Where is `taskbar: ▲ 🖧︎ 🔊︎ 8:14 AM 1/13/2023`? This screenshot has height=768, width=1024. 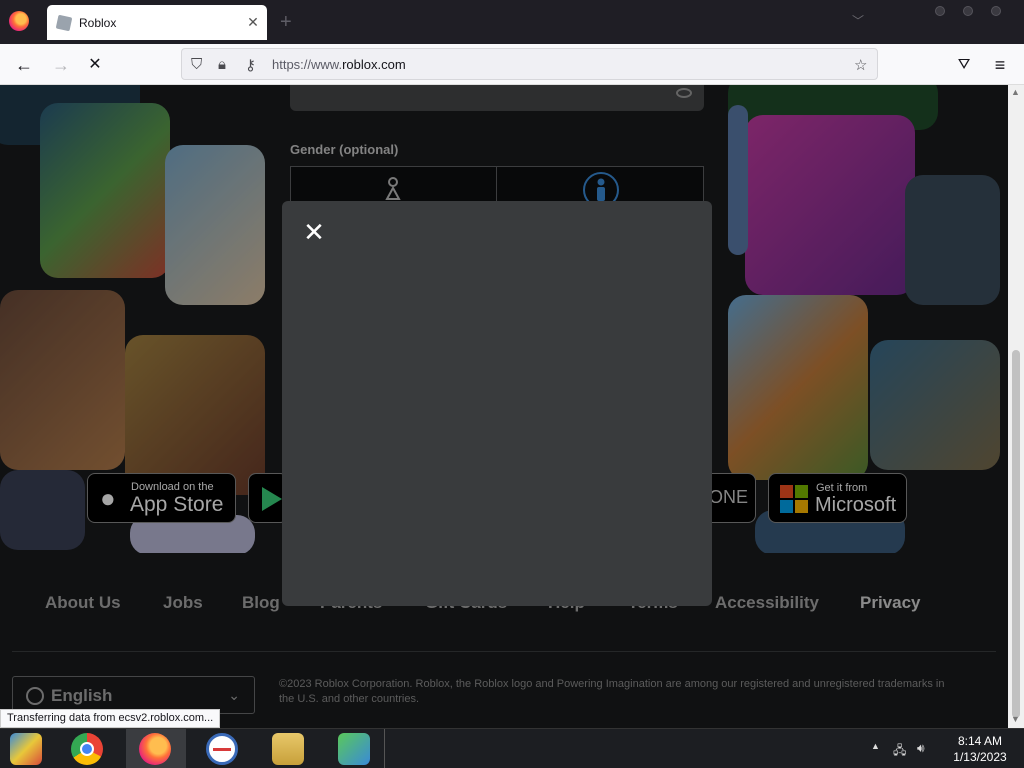
taskbar: ▲ 🖧︎ 🔊︎ 8:14 AM 1/13/2023 is located at coordinates (512, 748).